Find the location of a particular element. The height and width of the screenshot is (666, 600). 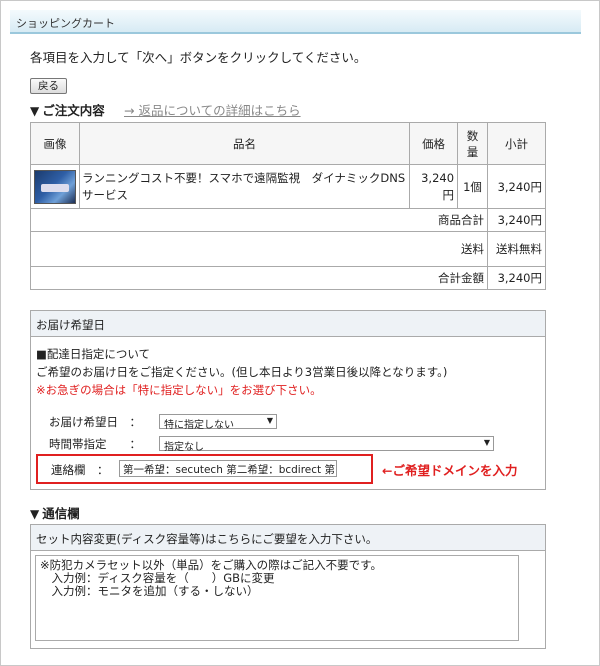

col-qty: 数量 is located at coordinates (473, 143).